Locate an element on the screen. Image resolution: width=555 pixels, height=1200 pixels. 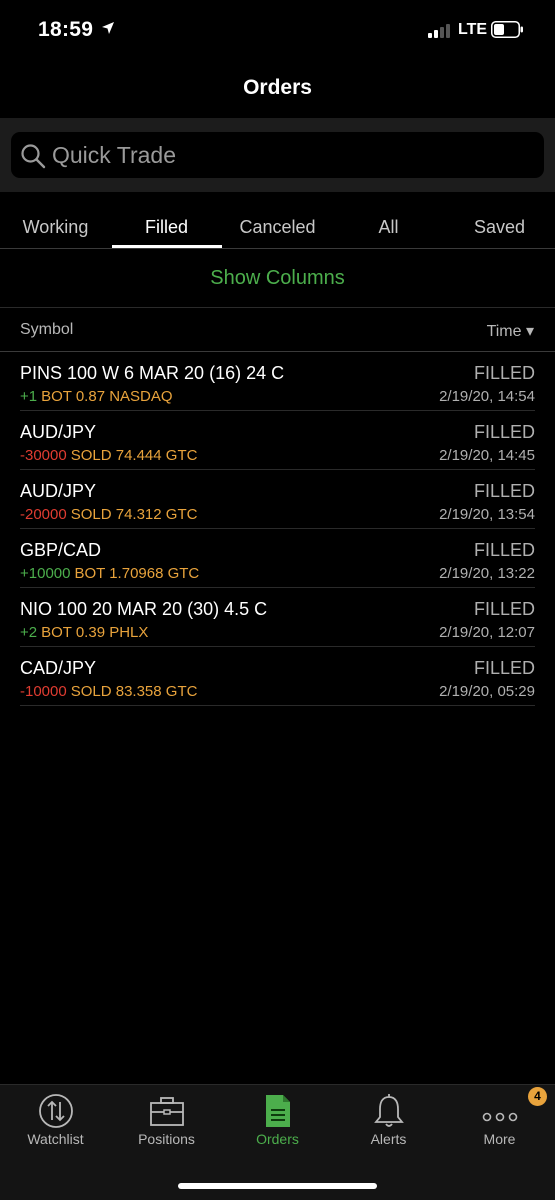
order-detail: -30000 SOLD 74.444 GTC is located at coordinates (108, 455).